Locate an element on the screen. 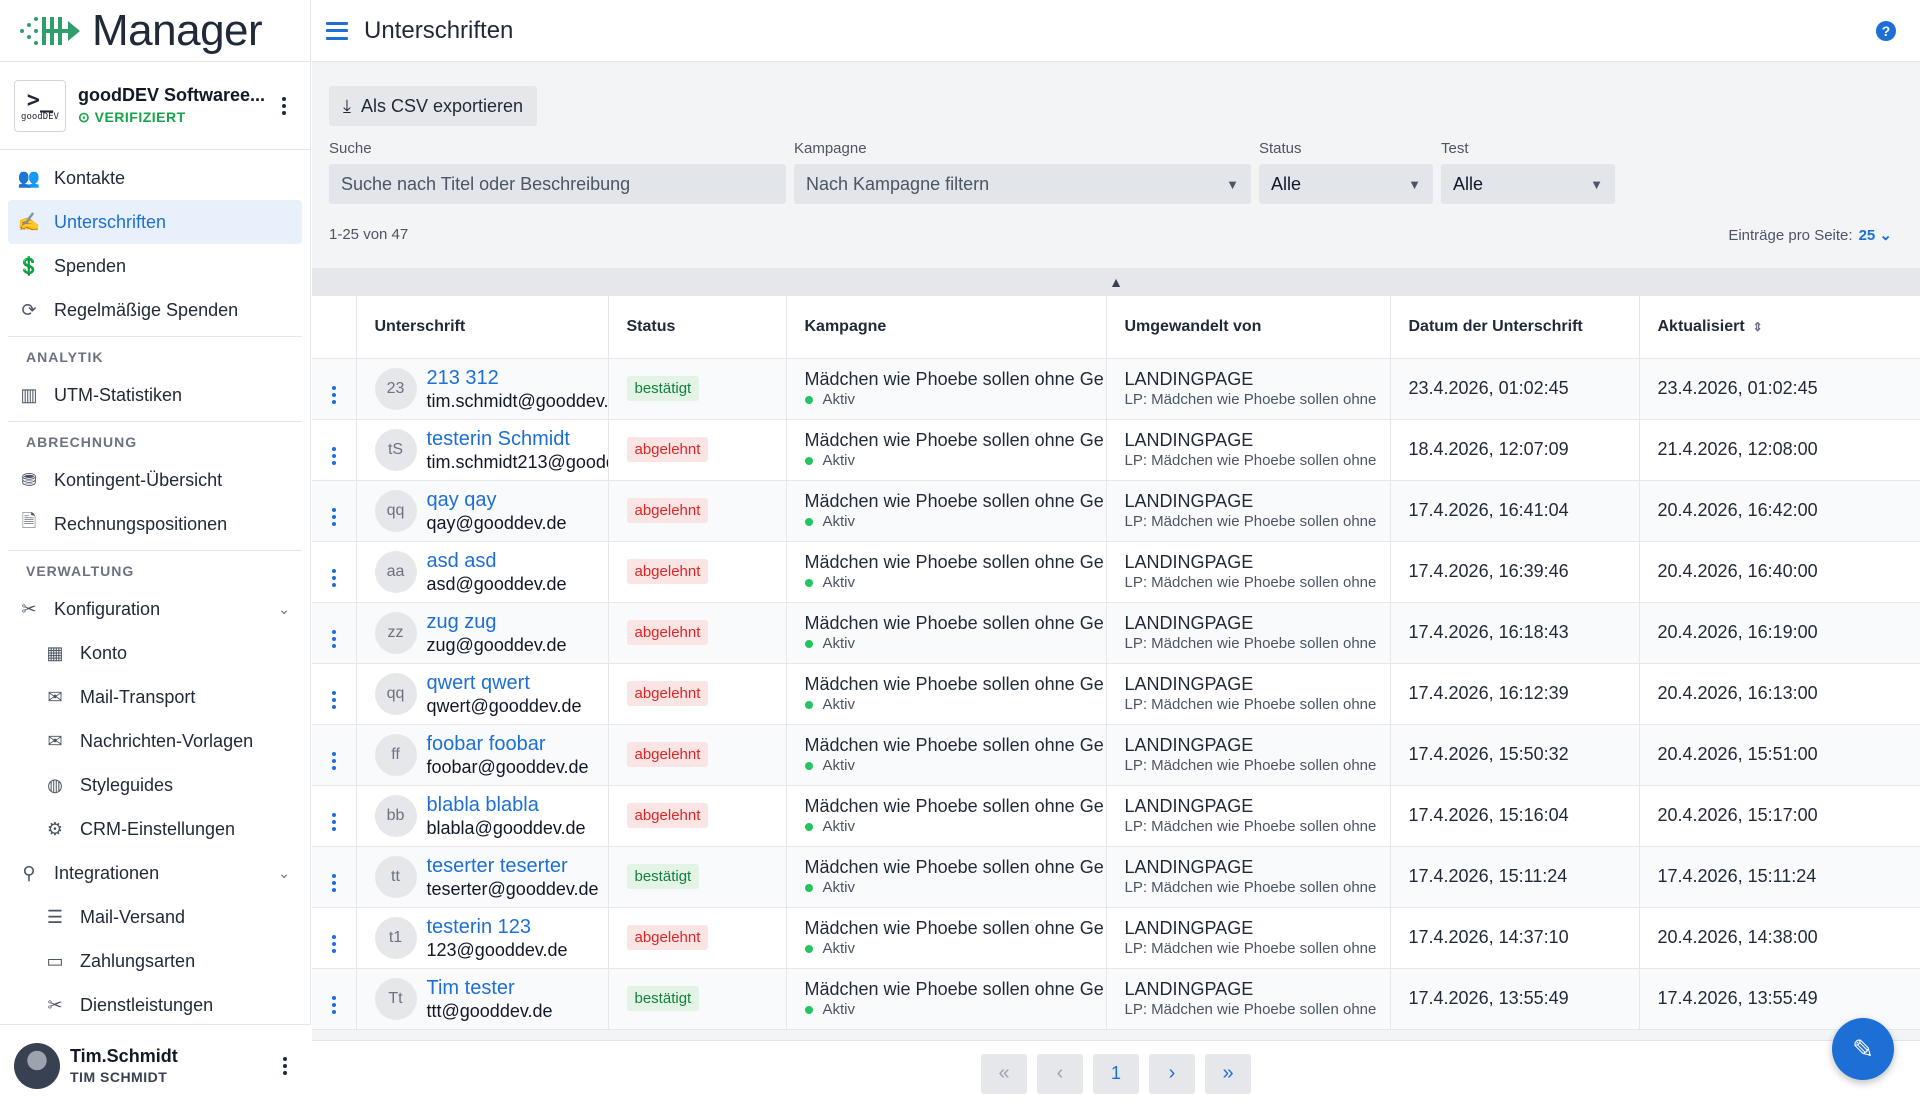 The height and width of the screenshot is (1106, 1920). signer-name-link: asd asd is located at coordinates (497, 561).